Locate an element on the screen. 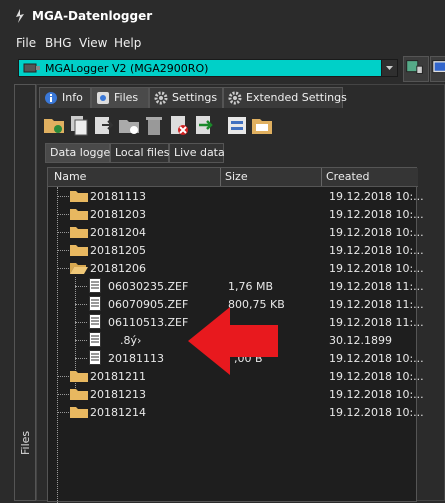  device-row: MGALogger V2 (MGA2900RO) is located at coordinates (229, 70).